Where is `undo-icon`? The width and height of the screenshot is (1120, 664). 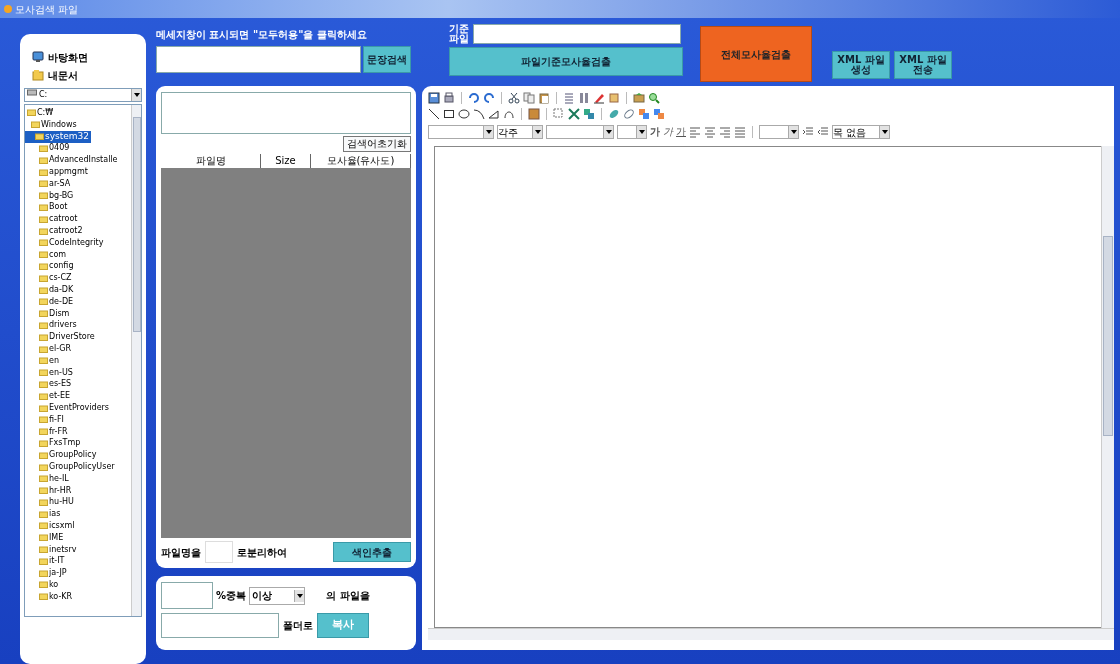
undo-icon is located at coordinates (474, 98).